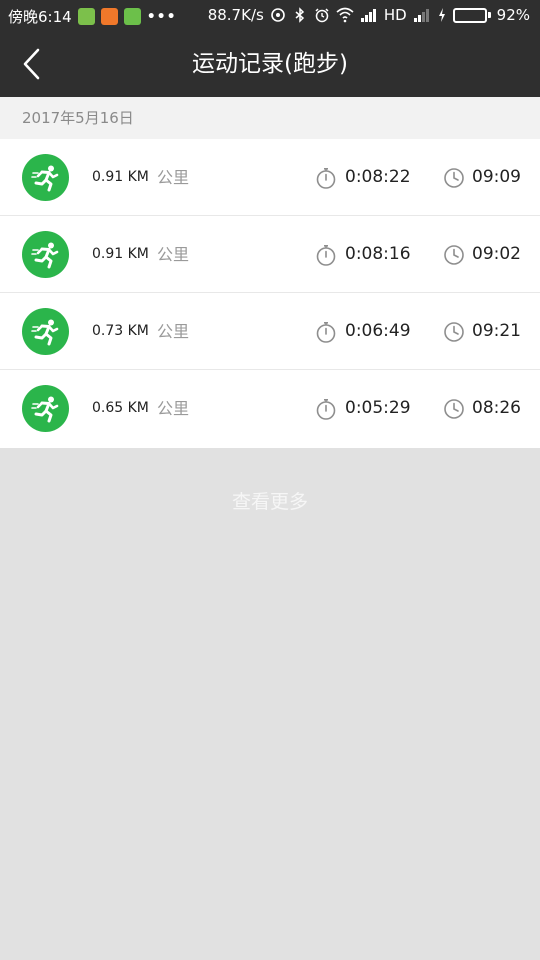 The image size is (540, 960). What do you see at coordinates (120, 331) in the screenshot?
I see `distance-value: 0.73 KM` at bounding box center [120, 331].